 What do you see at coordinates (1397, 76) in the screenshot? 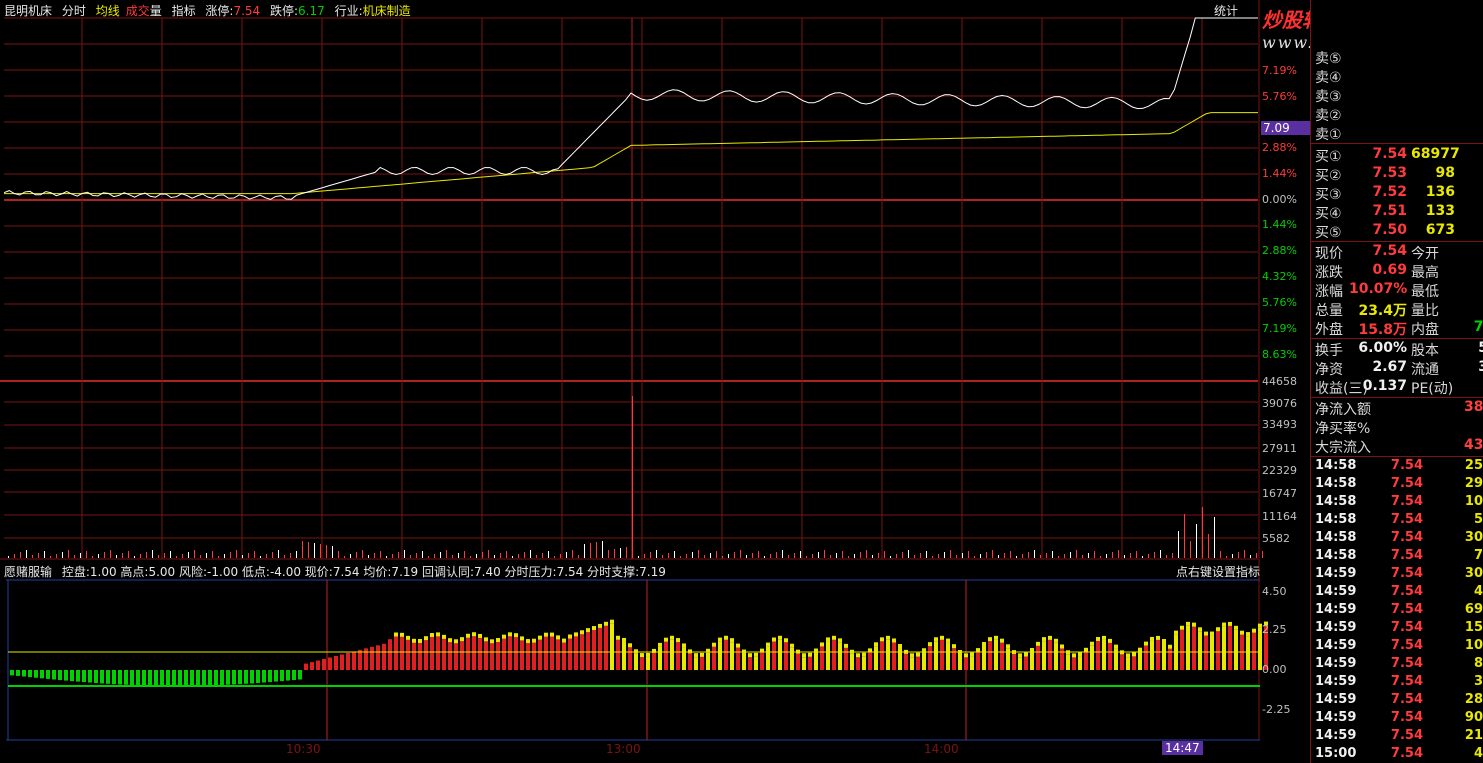
I see `sell-4-row: 卖④` at bounding box center [1397, 76].